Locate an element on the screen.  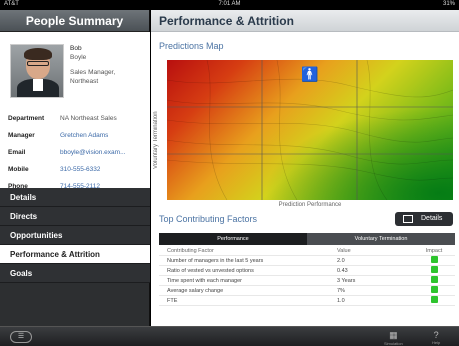
manager-row: Manager Gretchen Adams is located at coordinates (78, 135).